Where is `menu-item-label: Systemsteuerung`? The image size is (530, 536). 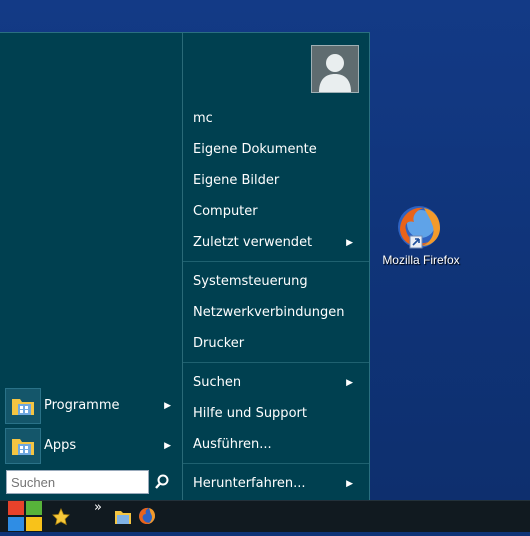 menu-item-label: Systemsteuerung is located at coordinates (250, 281).